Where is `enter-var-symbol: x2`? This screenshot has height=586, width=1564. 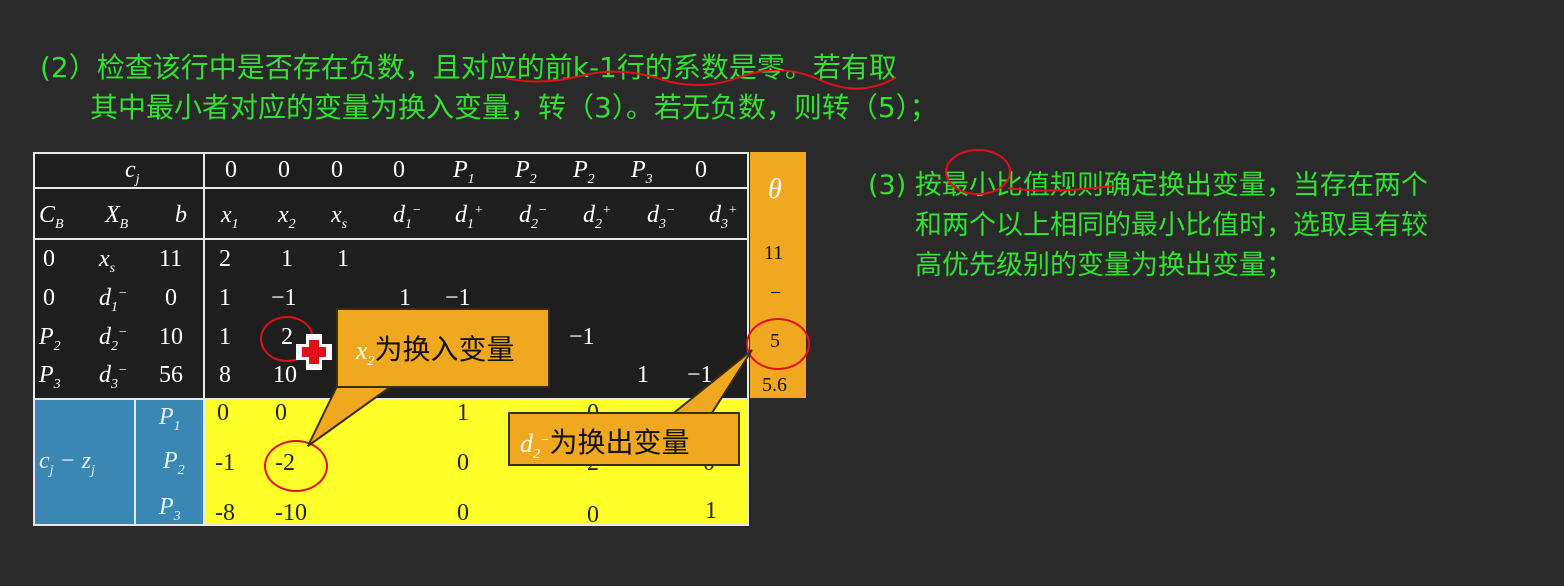
enter-var-symbol: x2 is located at coordinates (365, 352).